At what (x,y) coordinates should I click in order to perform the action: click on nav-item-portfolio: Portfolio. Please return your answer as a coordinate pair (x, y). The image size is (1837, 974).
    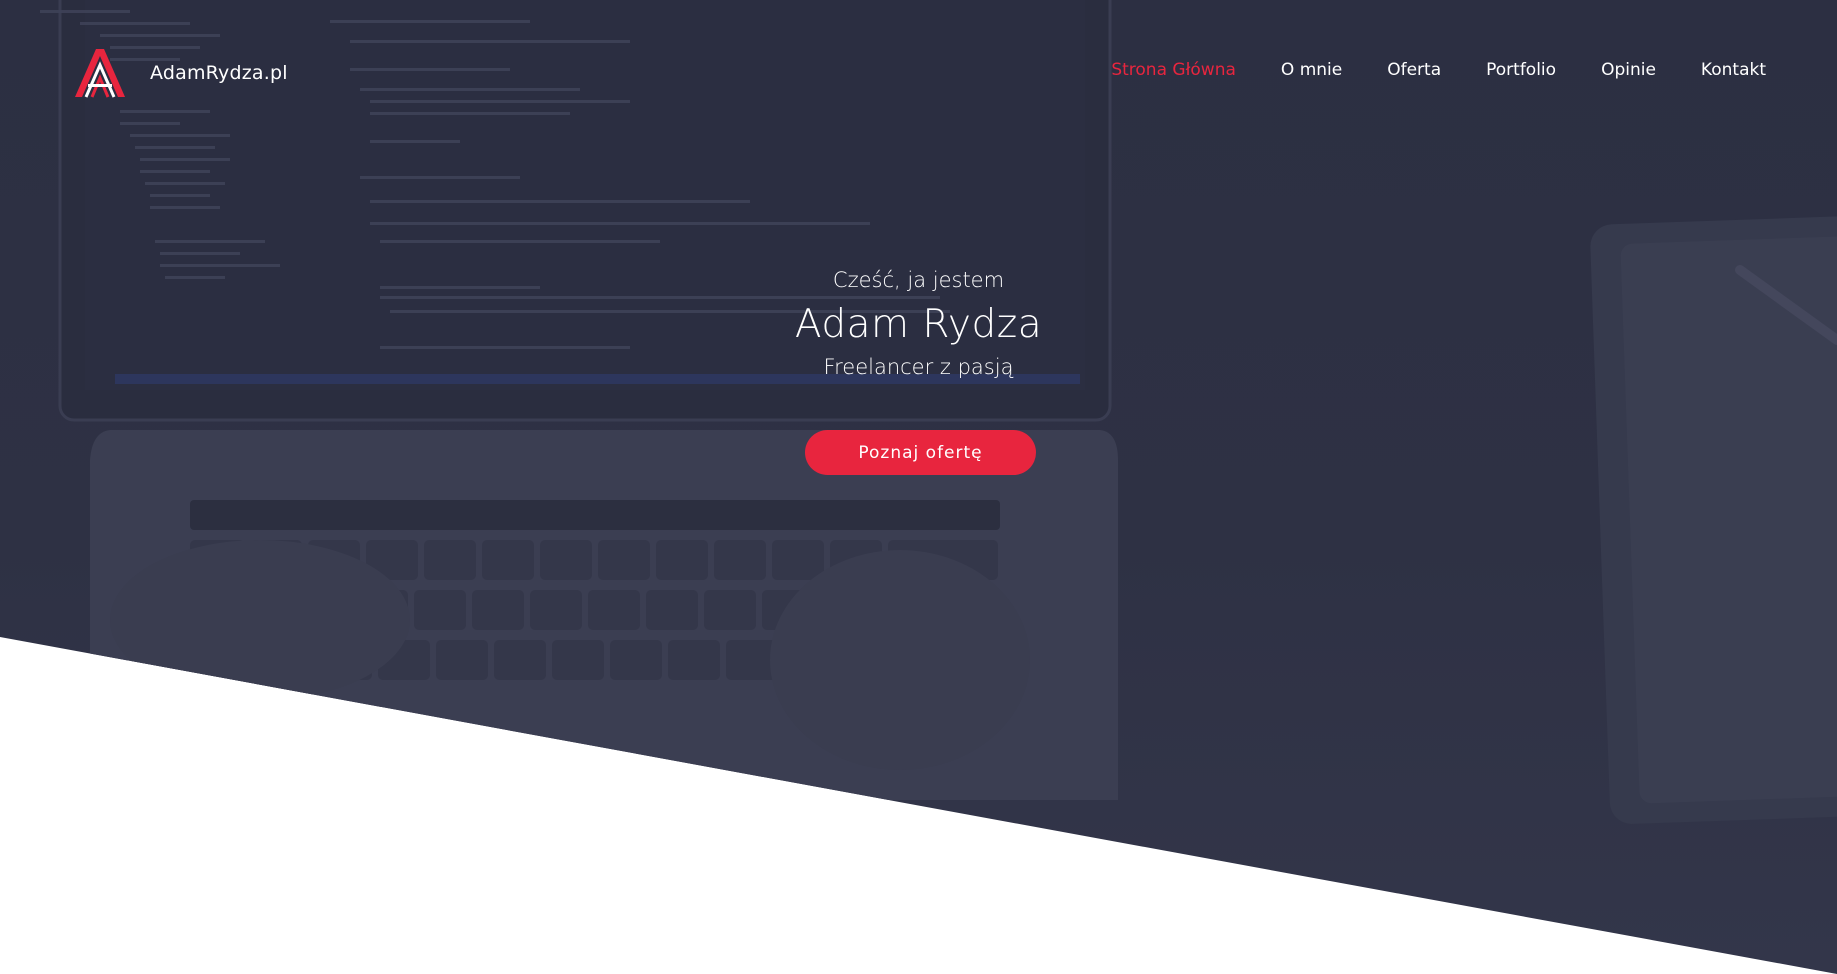
    Looking at the image, I should click on (1521, 70).